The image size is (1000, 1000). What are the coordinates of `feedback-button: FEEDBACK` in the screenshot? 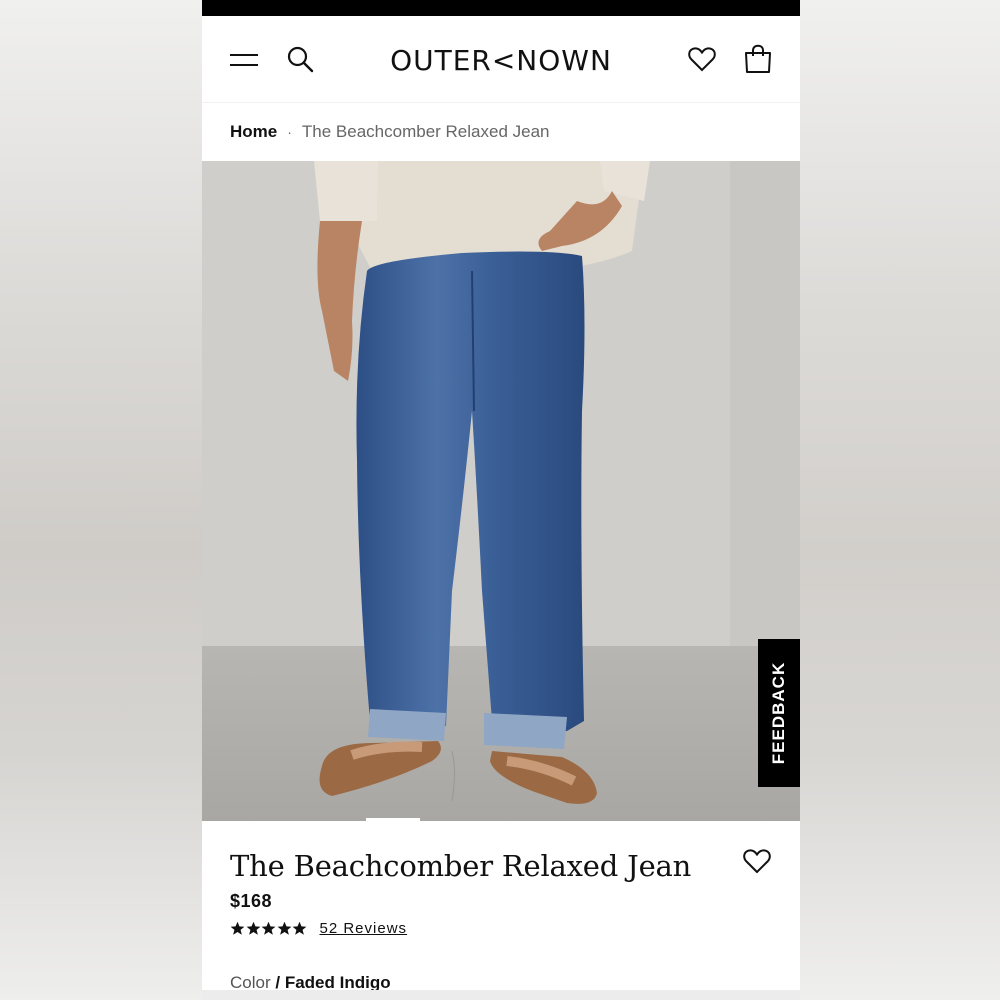 It's located at (779, 713).